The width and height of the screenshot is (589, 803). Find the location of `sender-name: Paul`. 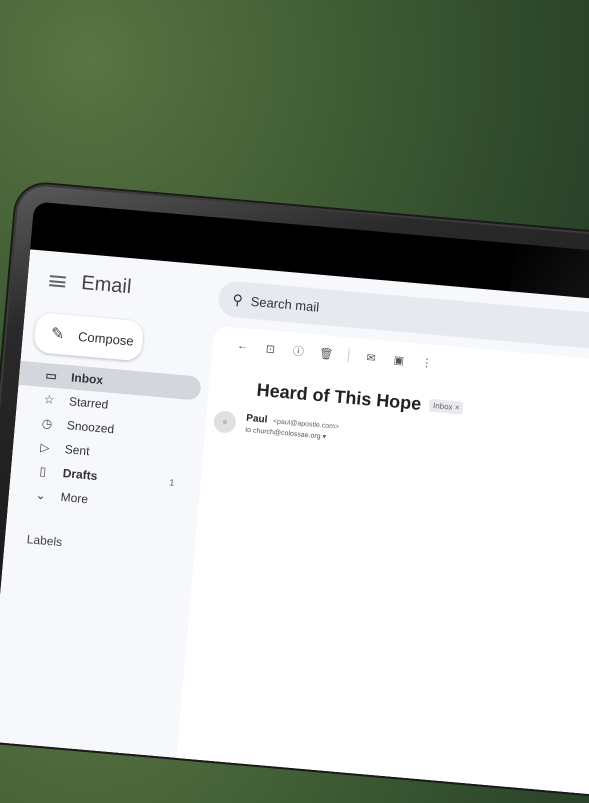

sender-name: Paul is located at coordinates (256, 419).